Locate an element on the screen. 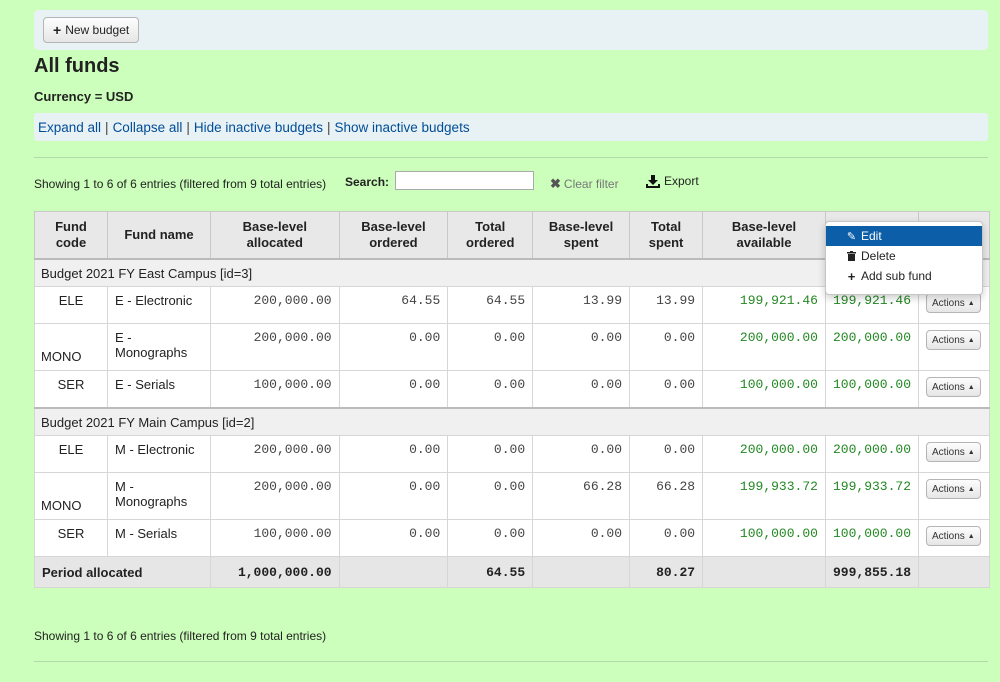 This screenshot has width=1000, height=682. hide-inactive-link: Hide inactive budgets is located at coordinates (258, 127).